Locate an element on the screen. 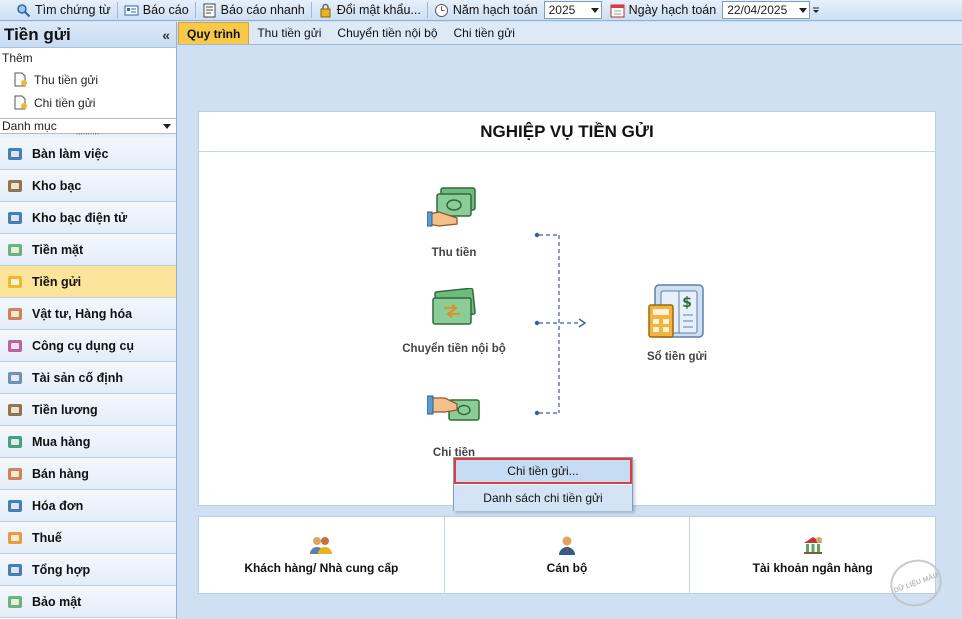 The width and height of the screenshot is (962, 619). goods-icon is located at coordinates (15, 314).